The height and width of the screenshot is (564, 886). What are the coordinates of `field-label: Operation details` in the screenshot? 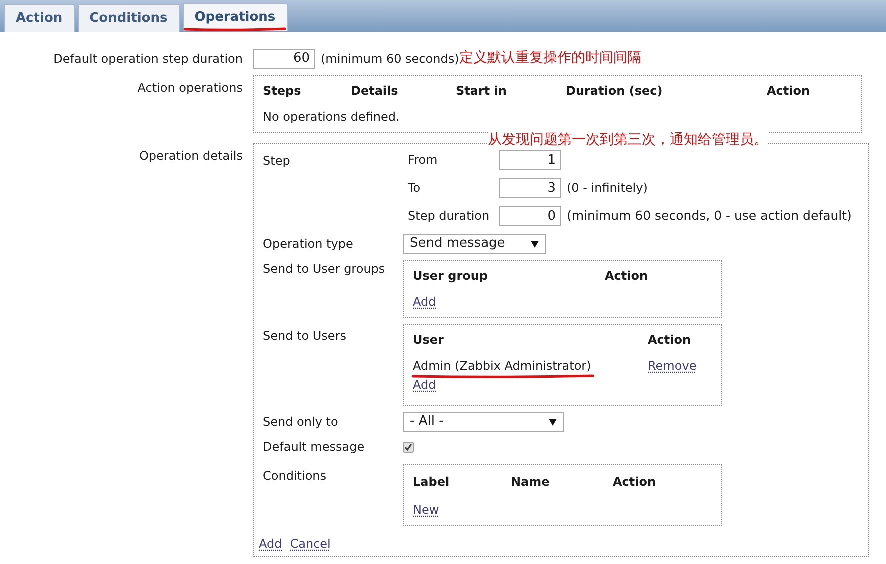 It's located at (191, 156).